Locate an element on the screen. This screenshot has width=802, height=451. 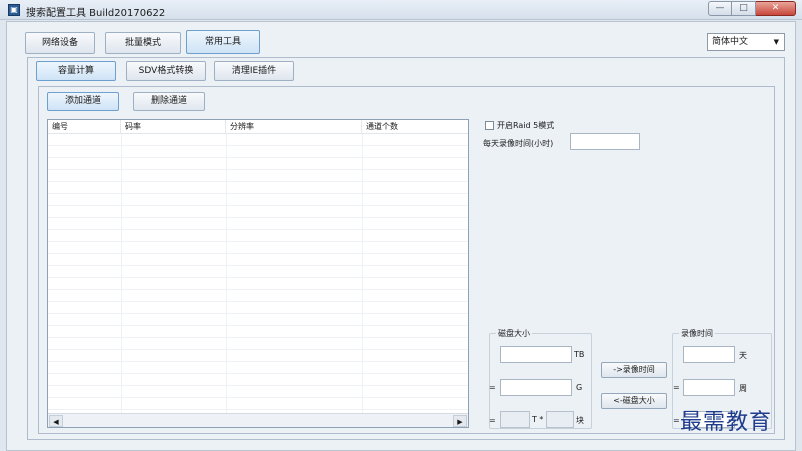
tab-common-tools: 常用工具 is located at coordinates (223, 42).